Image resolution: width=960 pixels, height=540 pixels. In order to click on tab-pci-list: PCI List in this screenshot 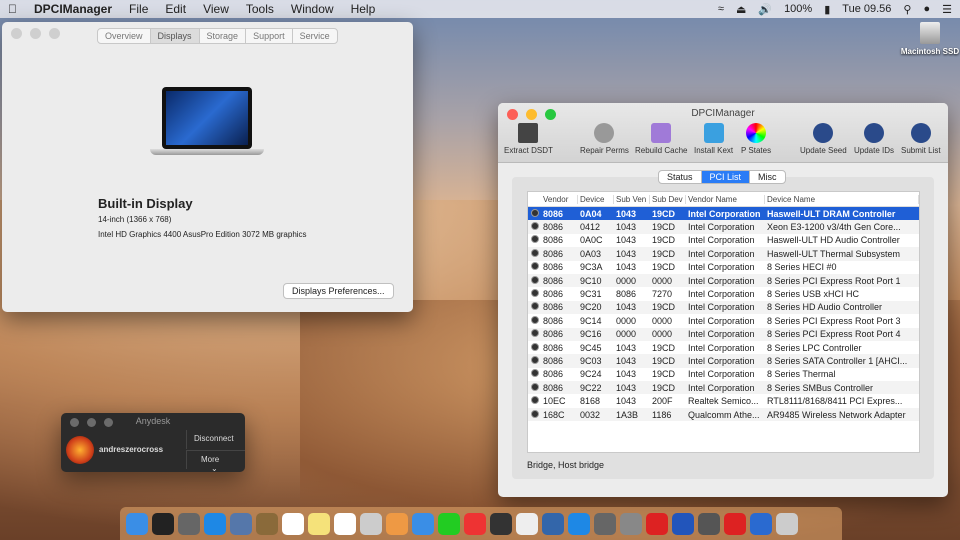, I will do `click(726, 177)`.